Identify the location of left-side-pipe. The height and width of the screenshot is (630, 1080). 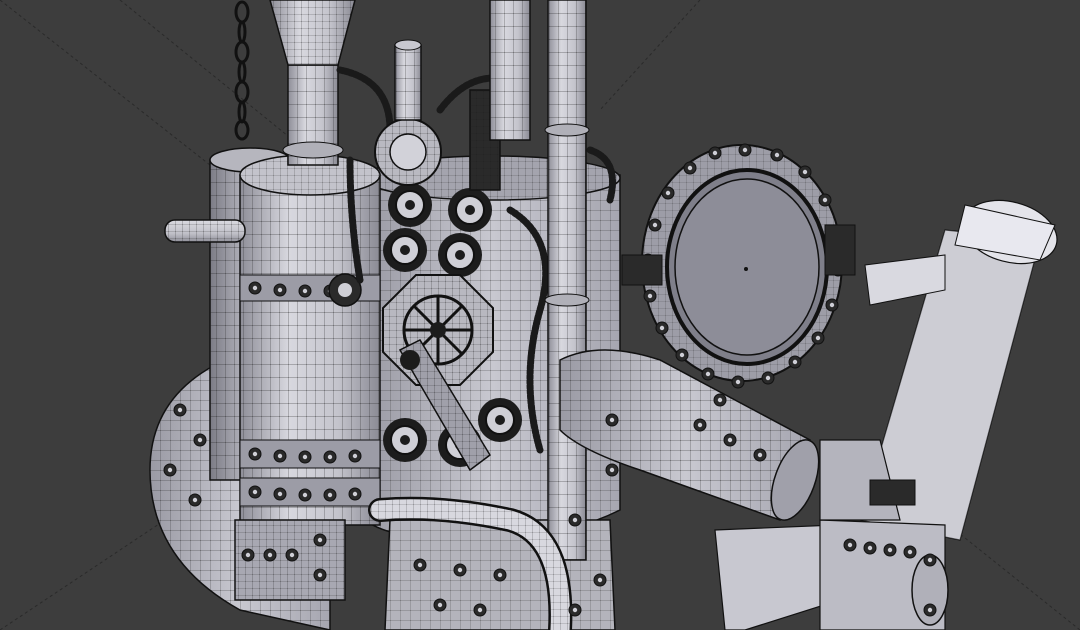
(205, 231).